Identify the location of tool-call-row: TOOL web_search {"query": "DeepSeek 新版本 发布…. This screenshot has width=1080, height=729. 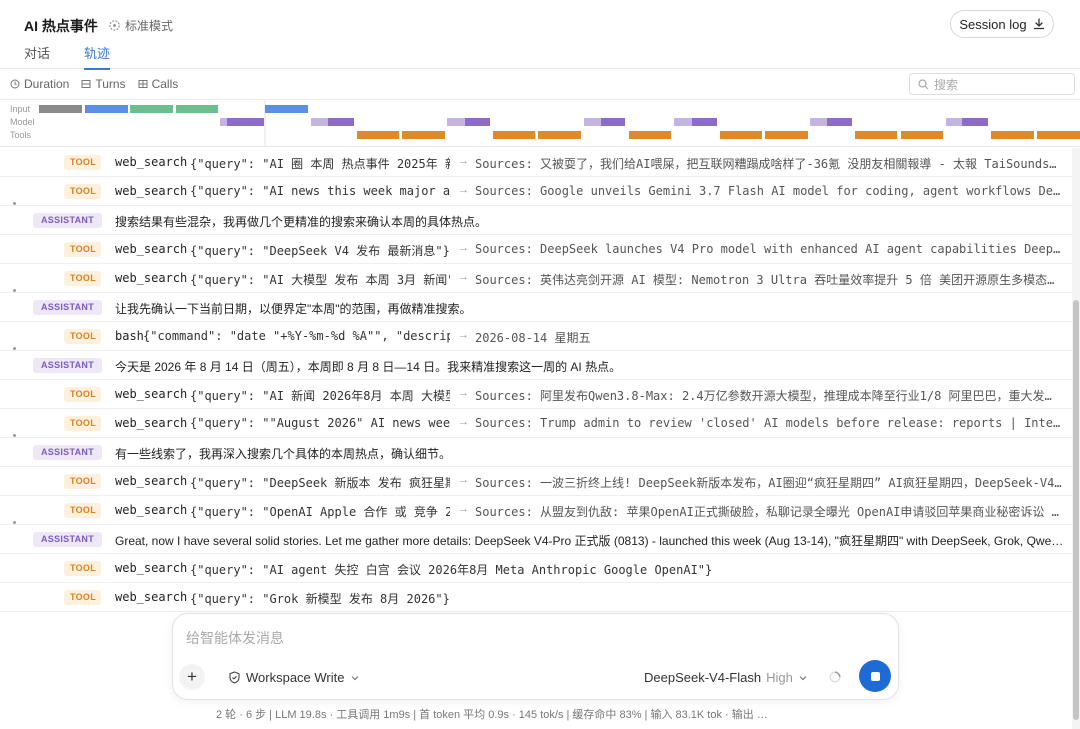
(536, 481).